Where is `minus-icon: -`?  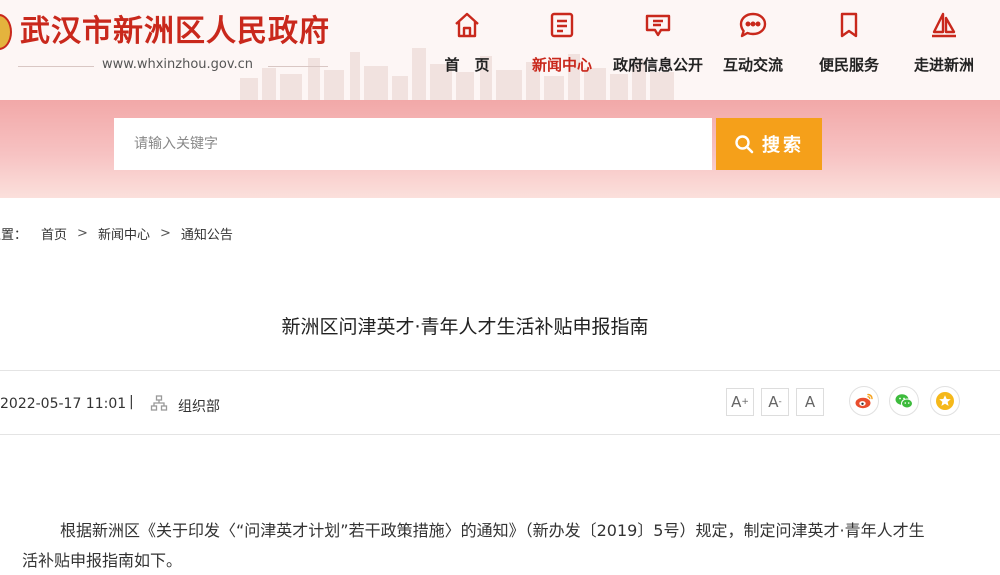
minus-icon: - is located at coordinates (780, 402).